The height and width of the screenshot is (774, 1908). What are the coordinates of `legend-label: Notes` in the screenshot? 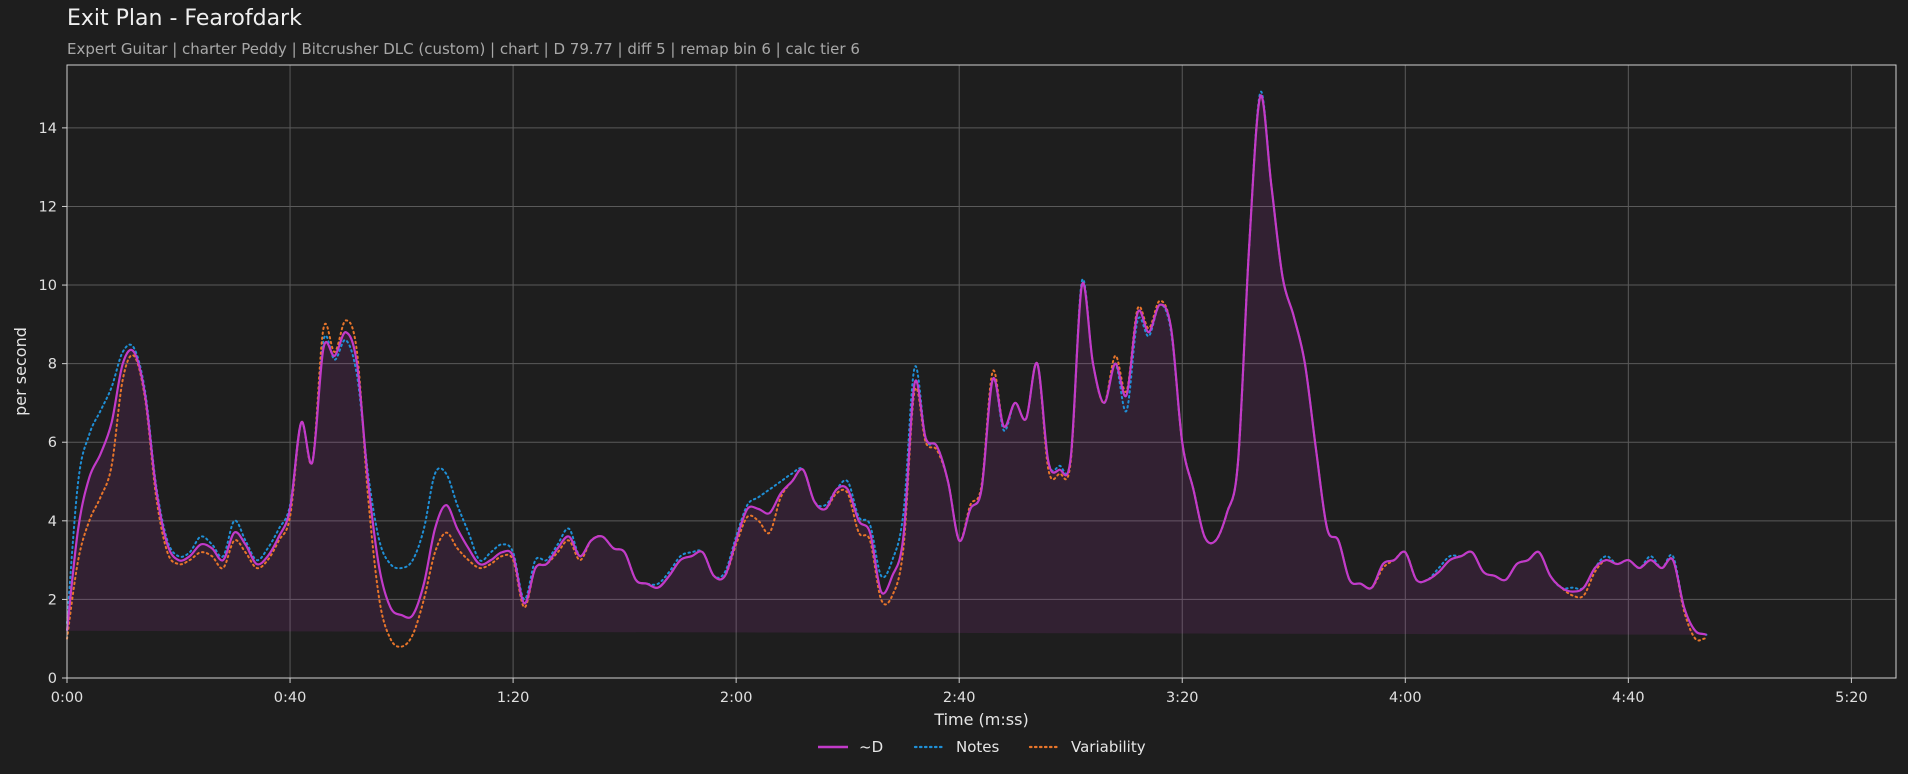 It's located at (978, 747).